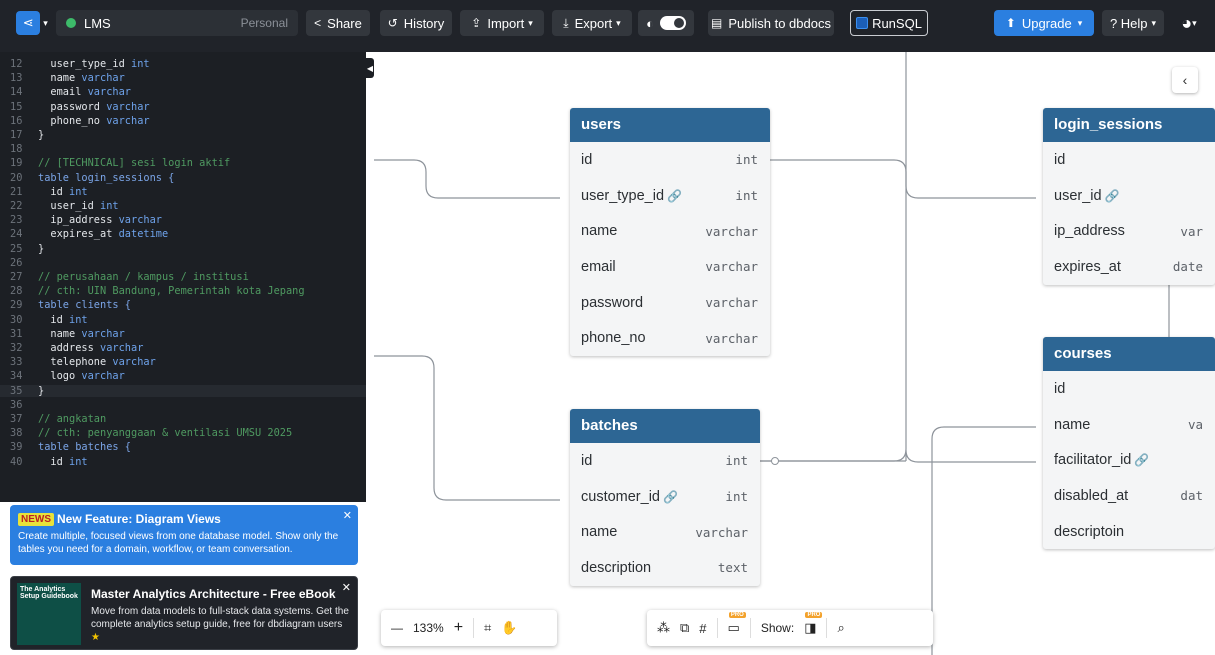 This screenshot has width=1215, height=655. I want to click on collapse-sidebar-button: ‹, so click(1185, 80).